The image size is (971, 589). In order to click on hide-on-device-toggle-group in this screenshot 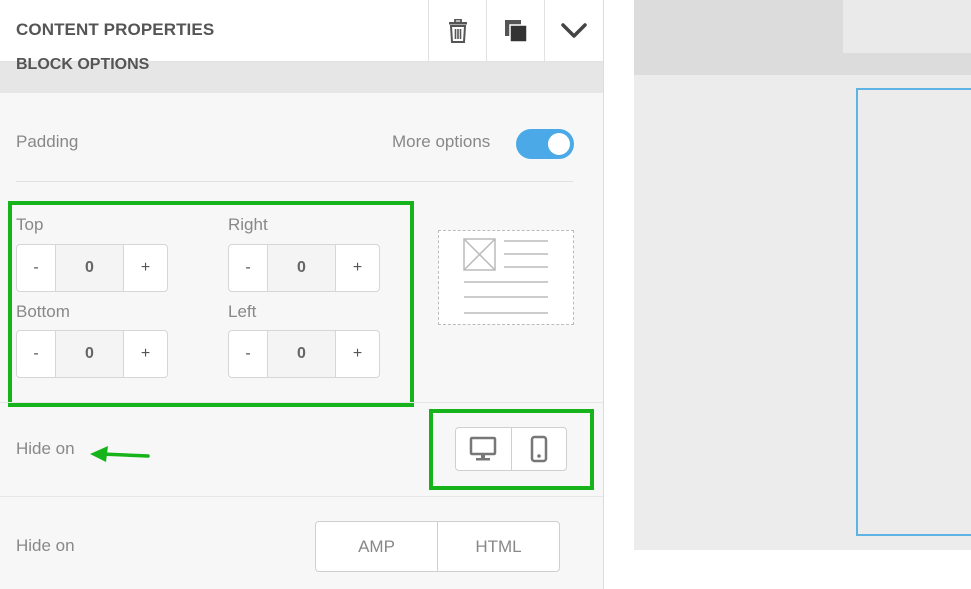, I will do `click(511, 449)`.